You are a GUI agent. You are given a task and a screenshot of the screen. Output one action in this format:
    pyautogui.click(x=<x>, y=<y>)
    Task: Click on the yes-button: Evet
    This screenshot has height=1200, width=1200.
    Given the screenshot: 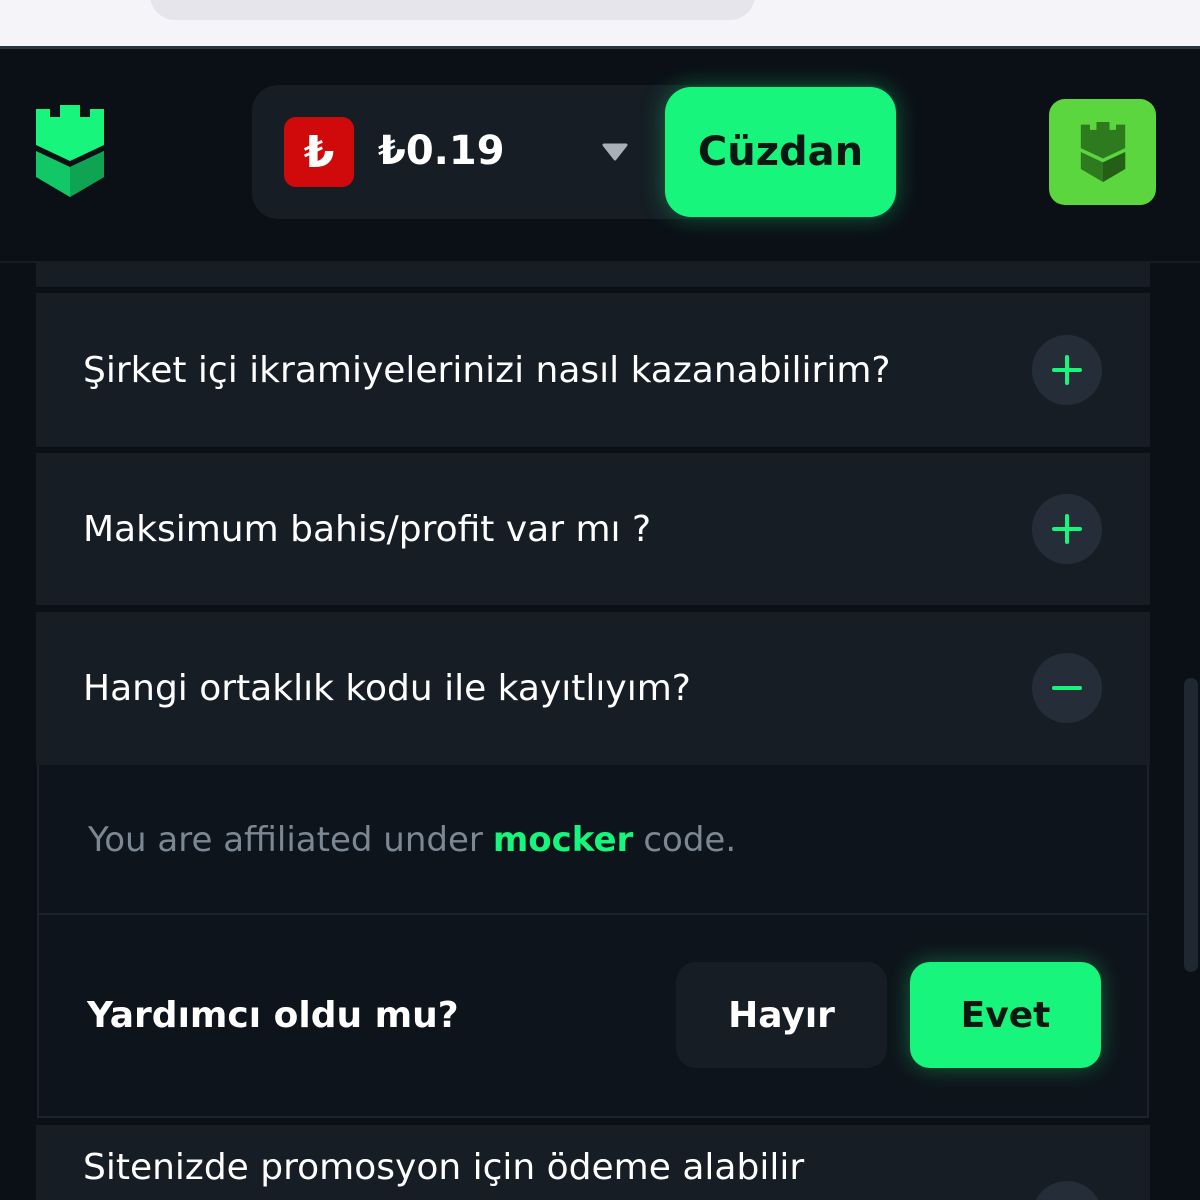 What is the action you would take?
    pyautogui.click(x=1005, y=1015)
    